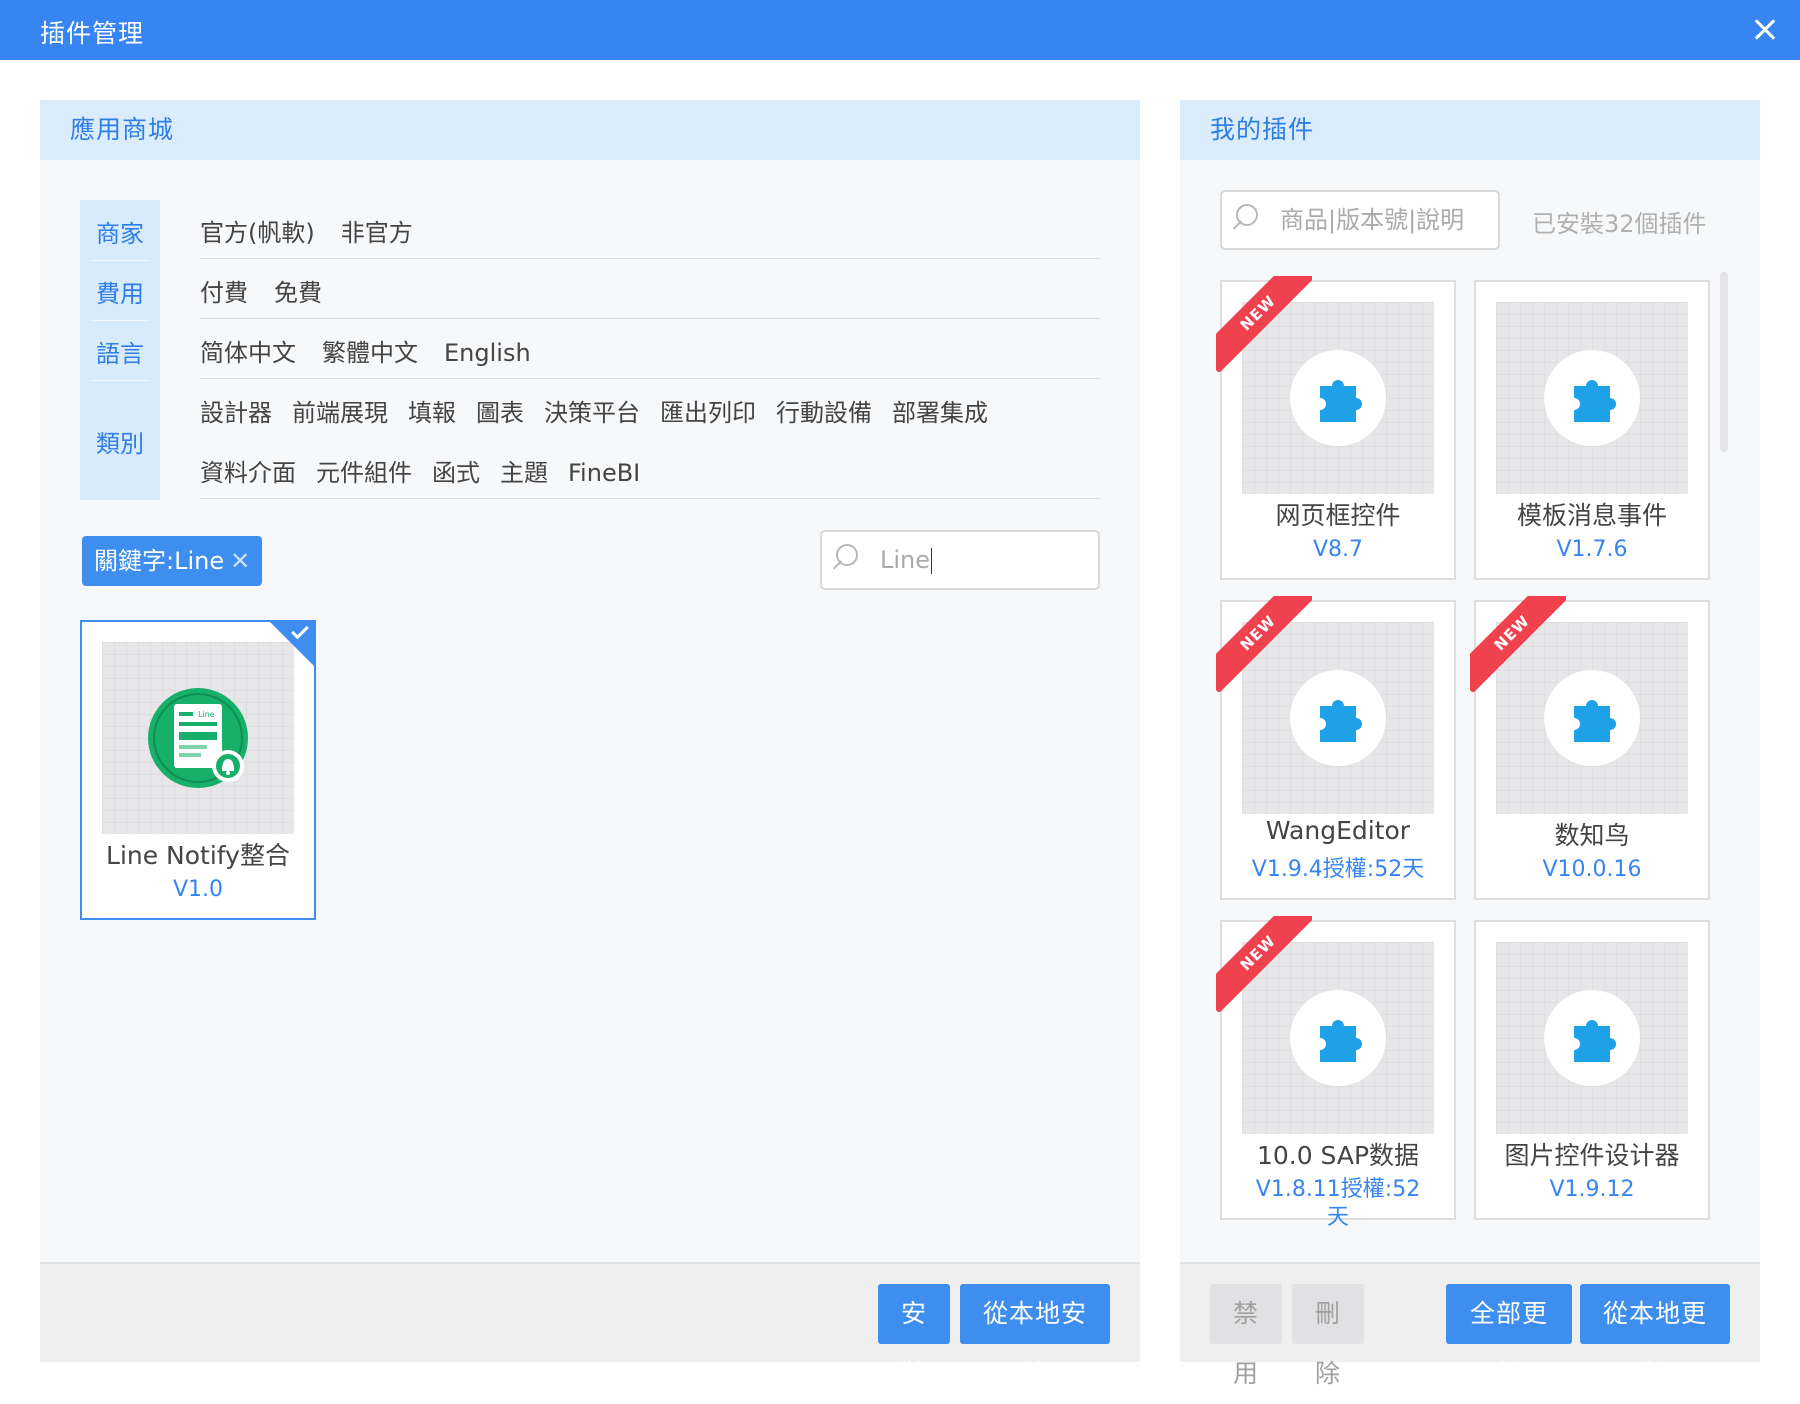 The height and width of the screenshot is (1404, 1800). I want to click on keyword-tag-label: 關鍵字:Line, so click(159, 561).